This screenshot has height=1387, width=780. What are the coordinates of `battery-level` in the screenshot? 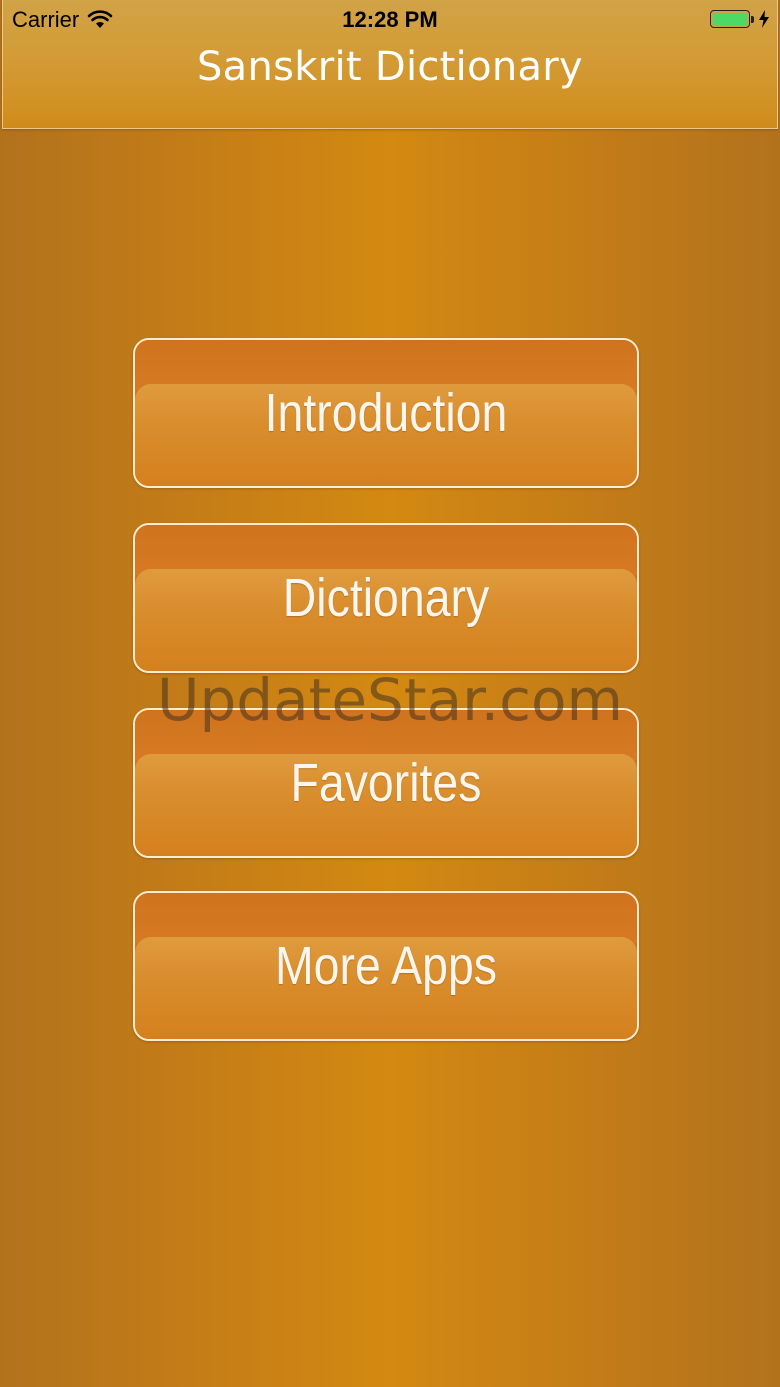 It's located at (730, 19).